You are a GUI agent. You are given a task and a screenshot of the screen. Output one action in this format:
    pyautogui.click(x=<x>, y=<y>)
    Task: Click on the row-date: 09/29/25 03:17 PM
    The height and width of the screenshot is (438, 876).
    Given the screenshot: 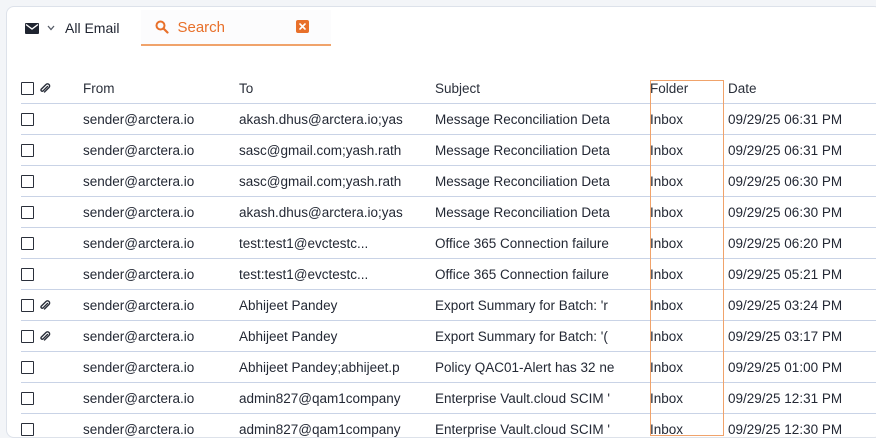 What is the action you would take?
    pyautogui.click(x=799, y=336)
    